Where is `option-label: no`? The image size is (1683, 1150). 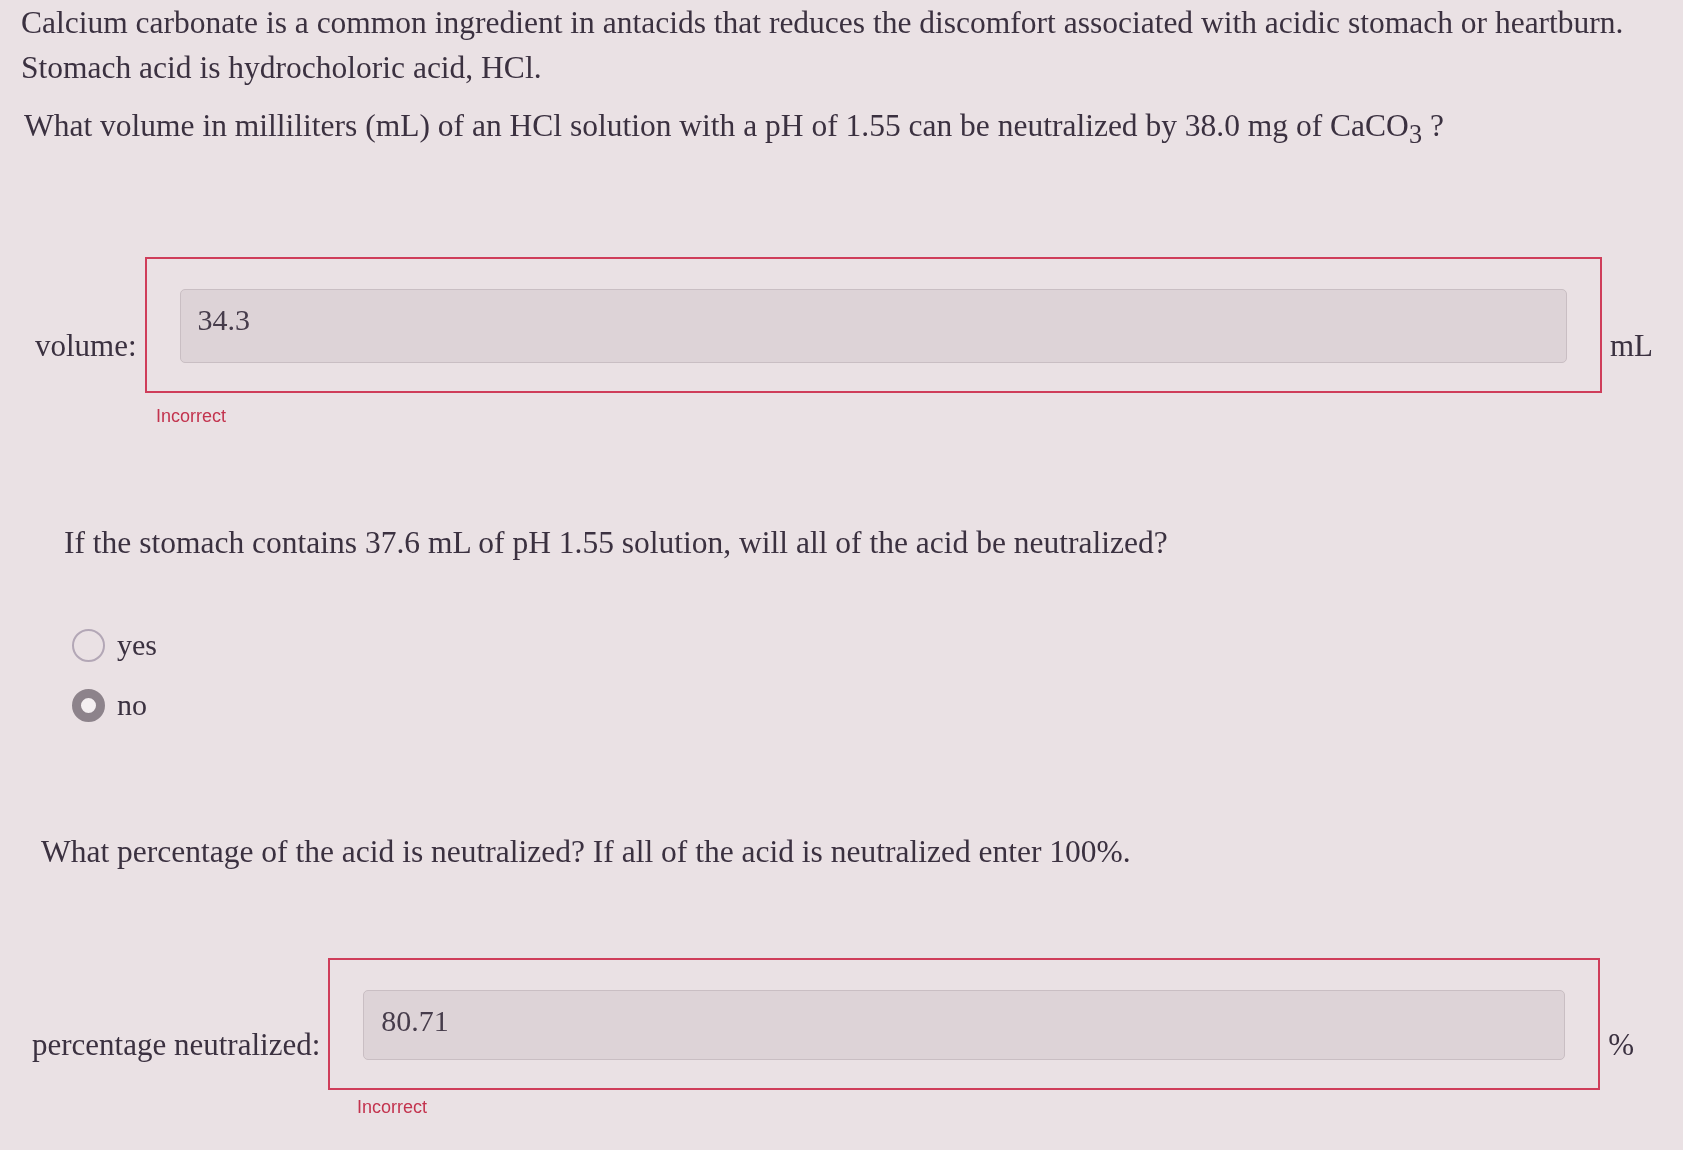
option-label: no is located at coordinates (132, 705).